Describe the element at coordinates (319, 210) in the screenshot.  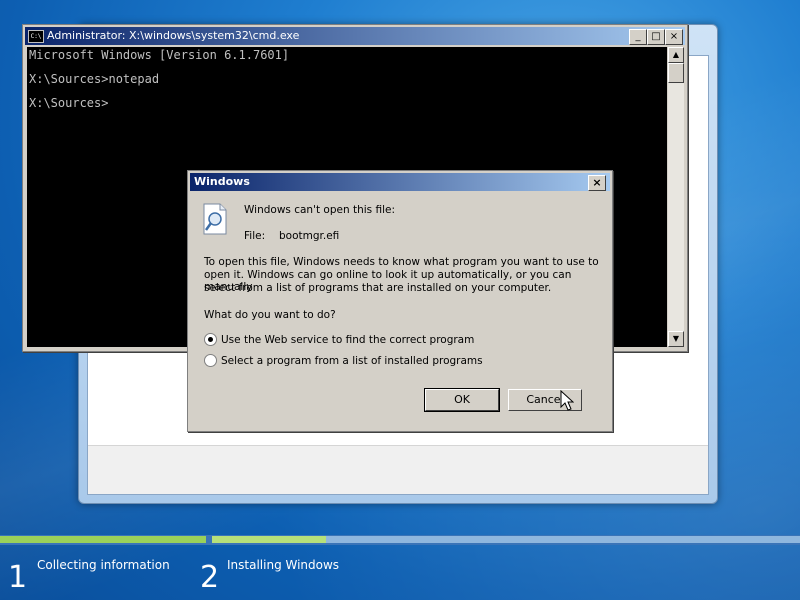
I see `dialog-heading: Windows can't open this file:` at that location.